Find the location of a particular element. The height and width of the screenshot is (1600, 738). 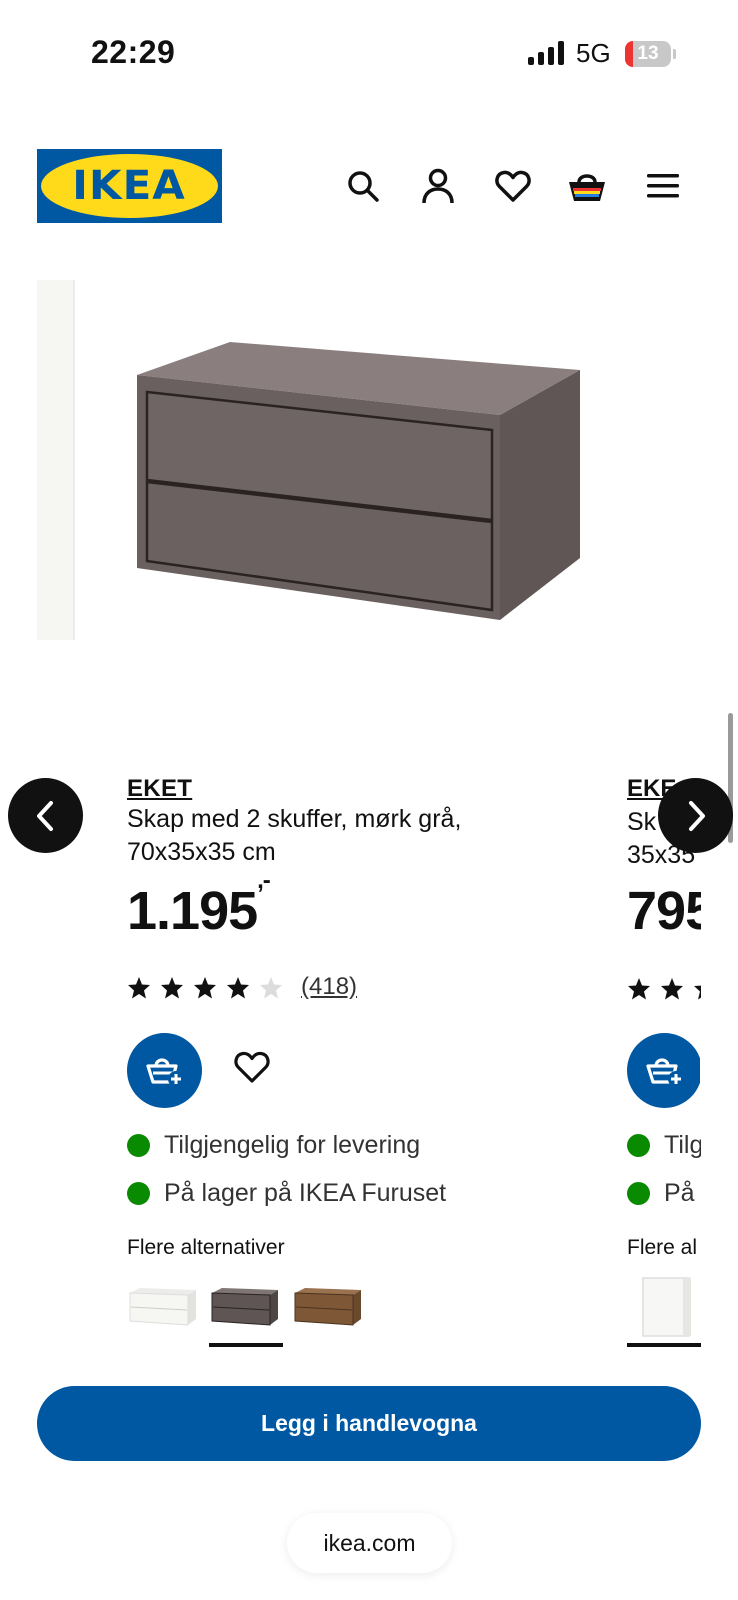

availability-delivery: Tilgjengelig for levering is located at coordinates (273, 1145).